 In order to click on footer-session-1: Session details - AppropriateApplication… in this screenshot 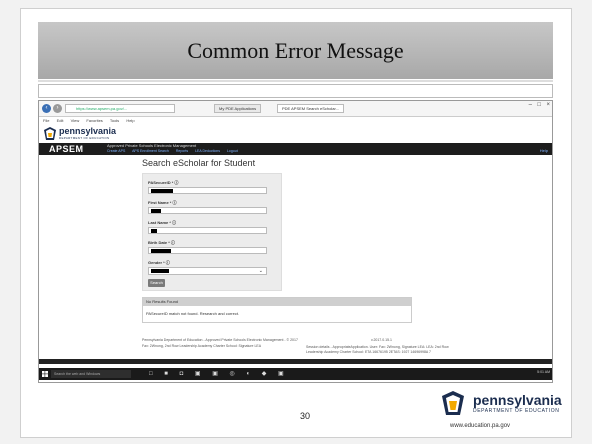, I will do `click(377, 347)`.